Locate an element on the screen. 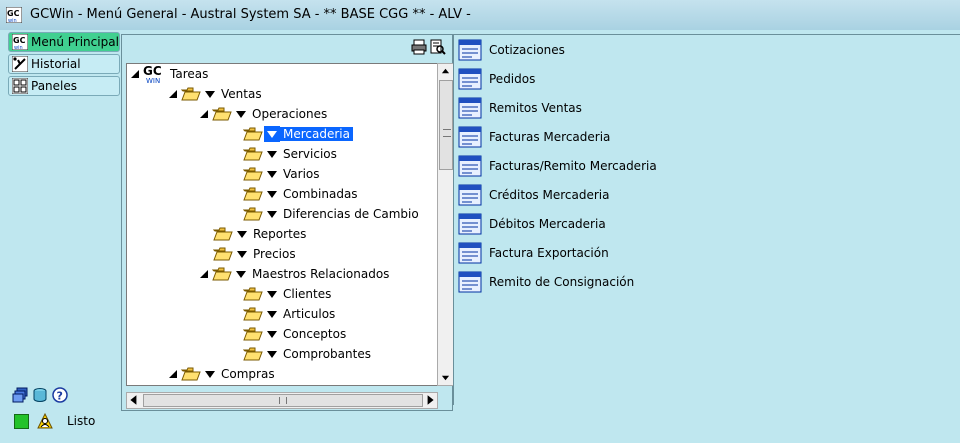 The height and width of the screenshot is (443, 960). nav-historial: Historial is located at coordinates (64, 64).